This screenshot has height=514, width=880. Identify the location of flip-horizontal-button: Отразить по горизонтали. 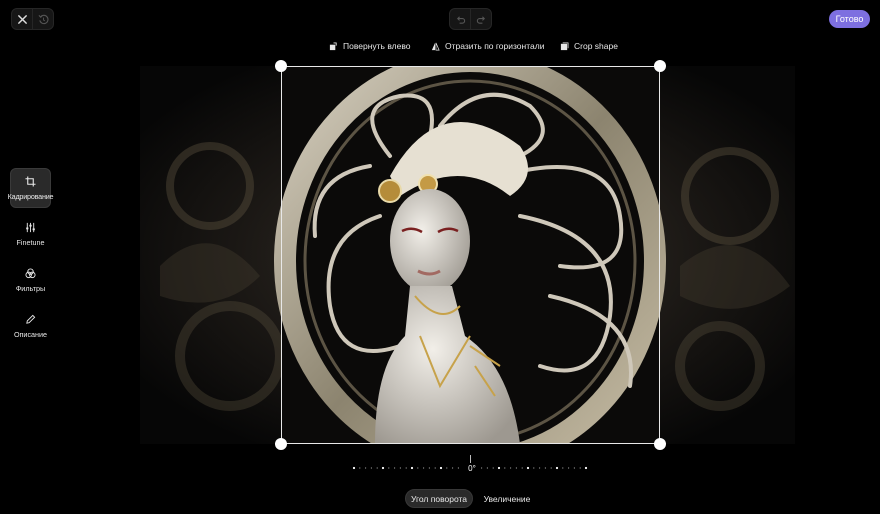
(487, 46).